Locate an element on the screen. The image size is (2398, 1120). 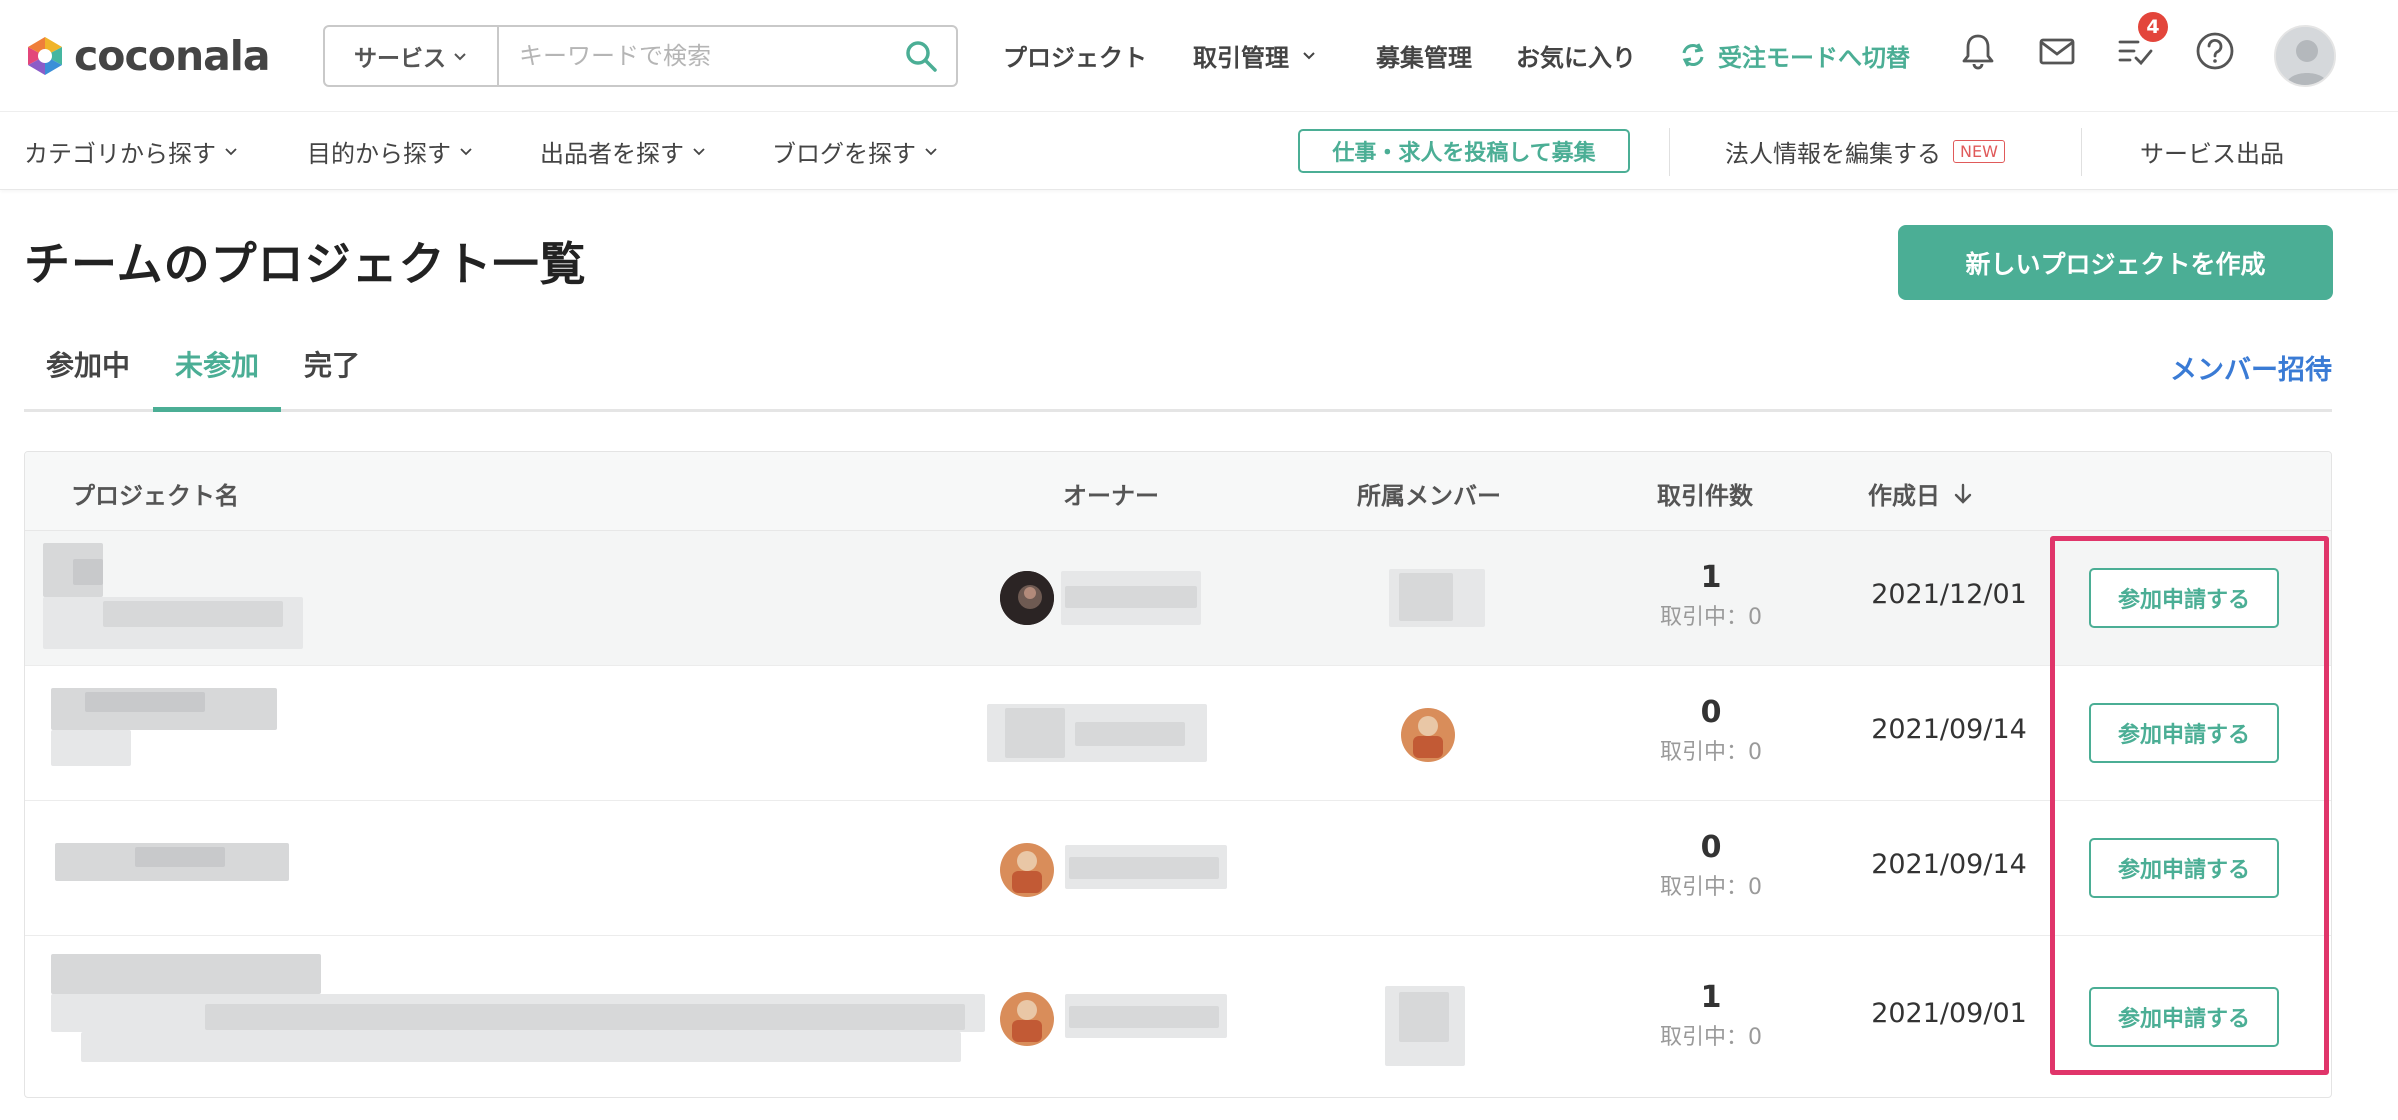
table-row: 1 取引中：0 2021/12/01 参加申請する is located at coordinates (1178, 598).